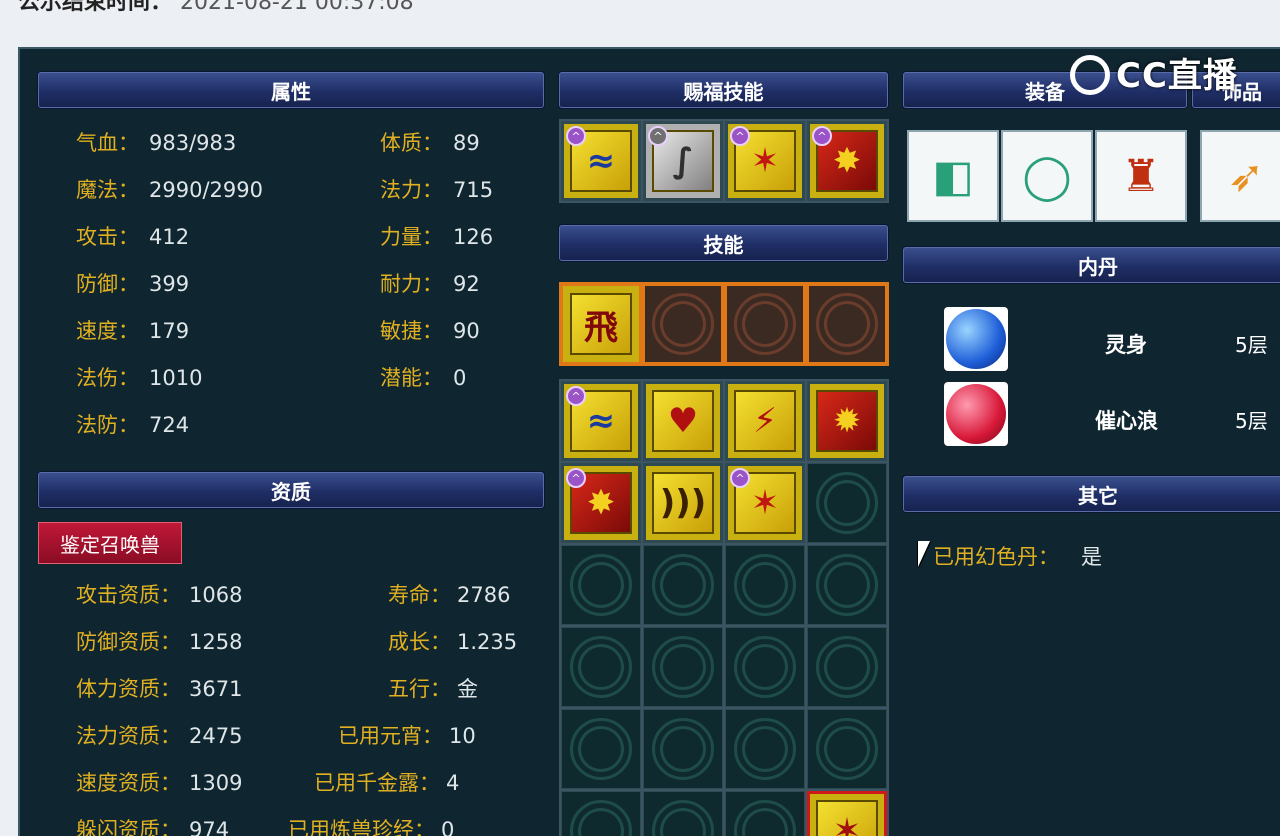  Describe the element at coordinates (371, 827) in the screenshot. I see `apt-used-lianshou: 已用炼兽珍经： 0` at that location.